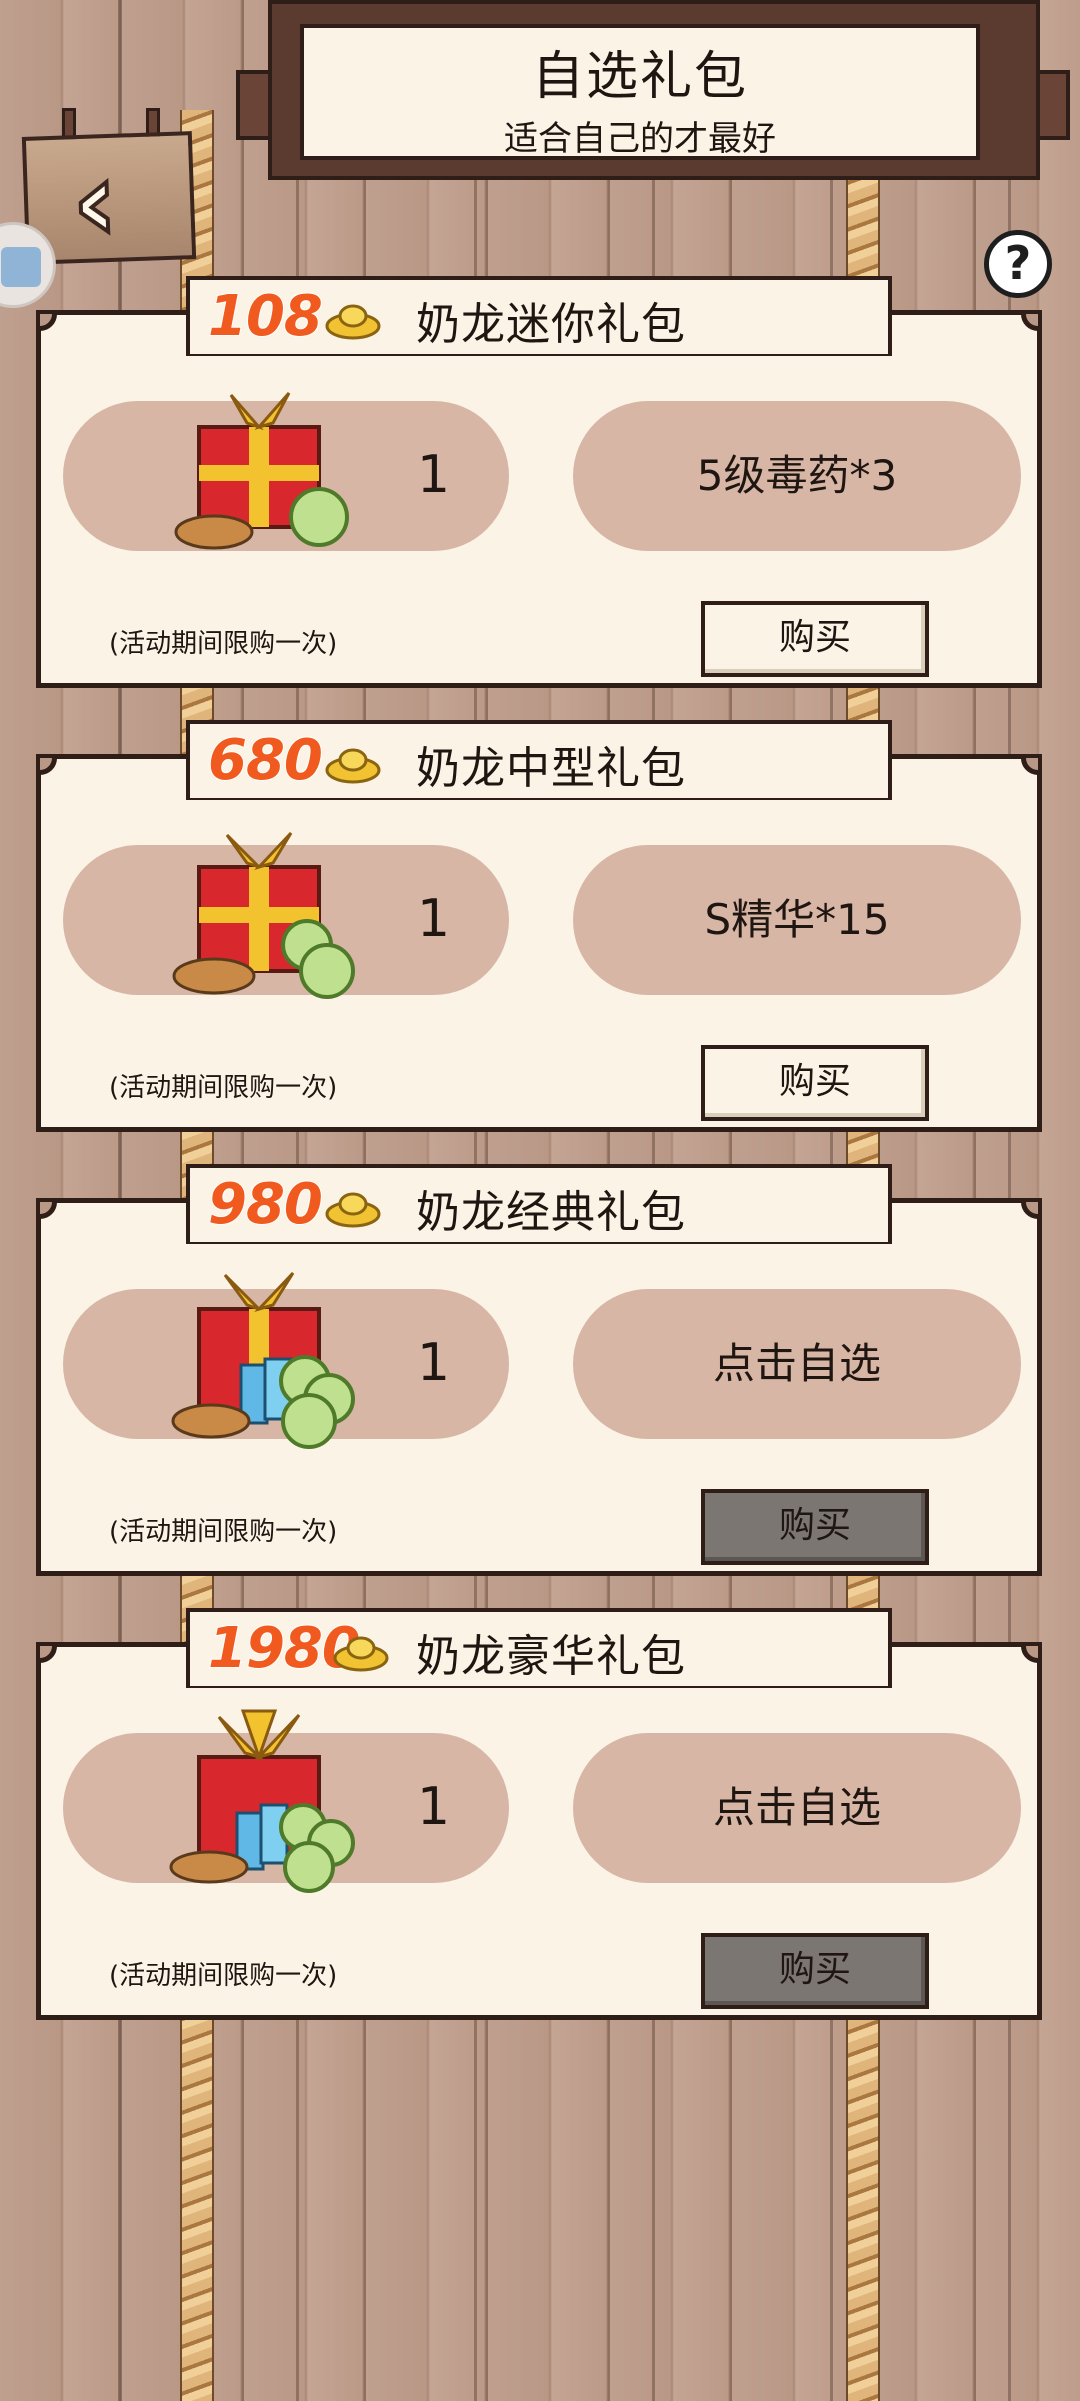 This screenshot has width=1080, height=2401. Describe the element at coordinates (265, 760) in the screenshot. I see `pack-price: 680` at that location.